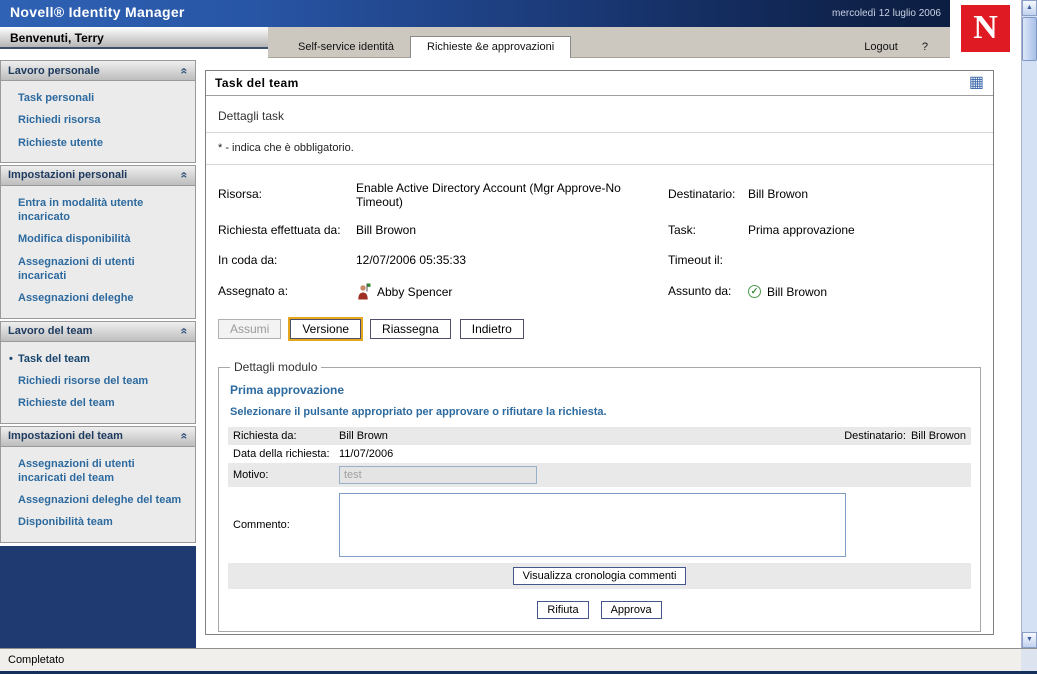 The height and width of the screenshot is (674, 1037). Describe the element at coordinates (98, 522) in the screenshot. I see `sidebar-item-disponibilita-team: Disponibilità team` at that location.